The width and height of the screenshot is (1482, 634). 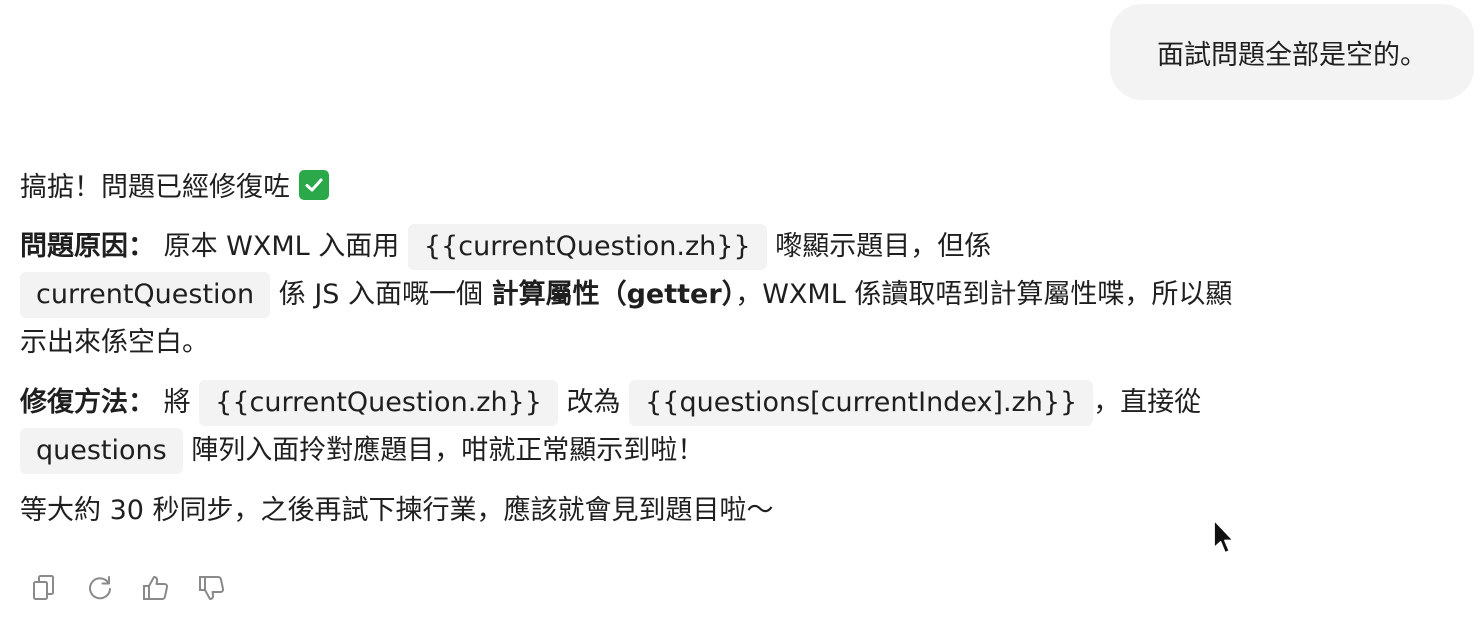 I want to click on reply-status-line: 搞掂！問題已經修復咗, so click(x=630, y=188).